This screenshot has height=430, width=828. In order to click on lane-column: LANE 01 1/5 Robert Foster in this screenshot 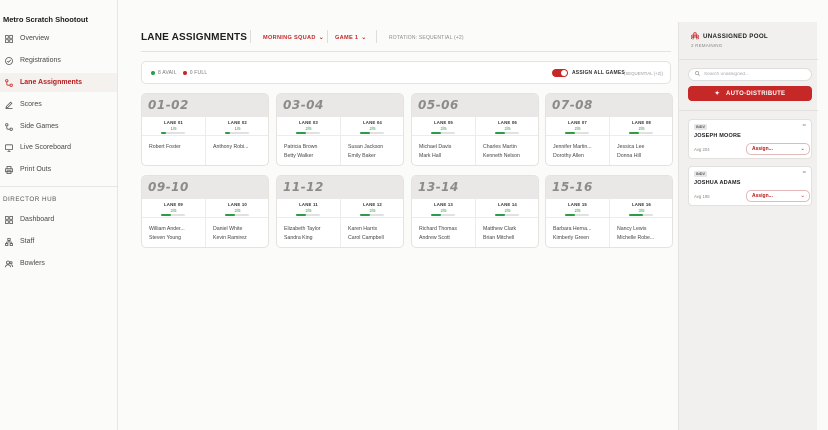, I will do `click(173, 141)`.